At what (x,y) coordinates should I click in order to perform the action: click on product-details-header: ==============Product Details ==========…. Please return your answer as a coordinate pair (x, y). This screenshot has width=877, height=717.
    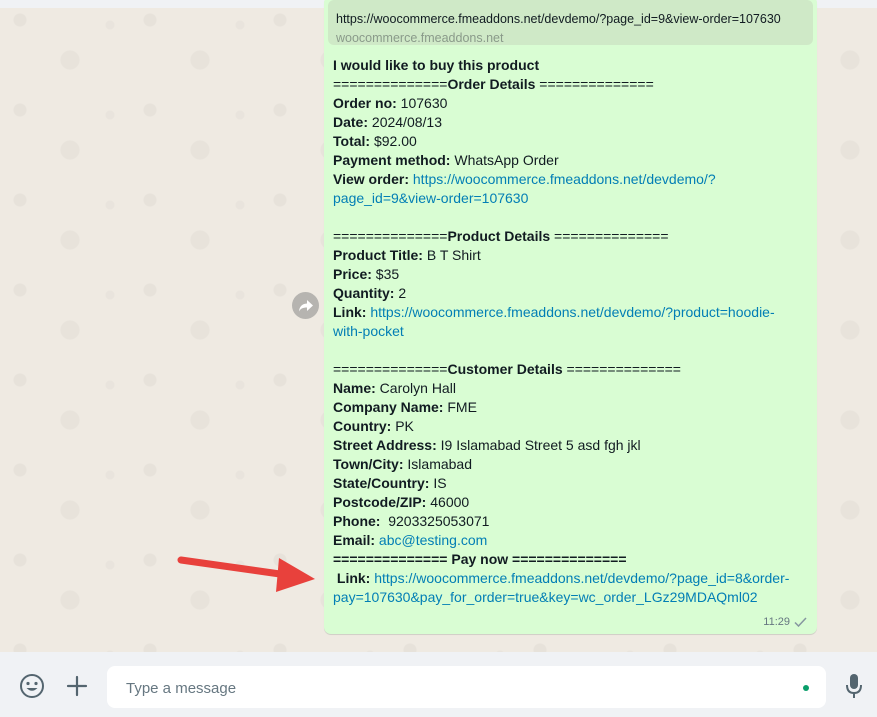
    Looking at the image, I should click on (501, 236).